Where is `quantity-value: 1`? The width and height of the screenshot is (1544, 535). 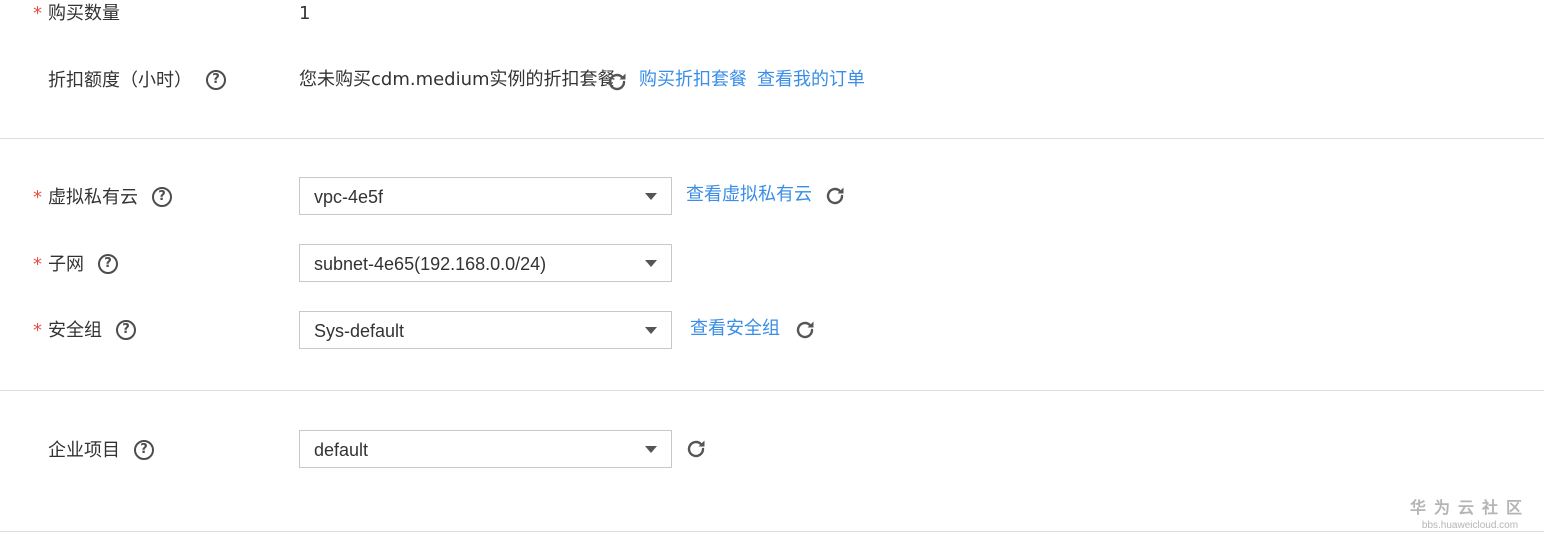 quantity-value: 1 is located at coordinates (305, 13).